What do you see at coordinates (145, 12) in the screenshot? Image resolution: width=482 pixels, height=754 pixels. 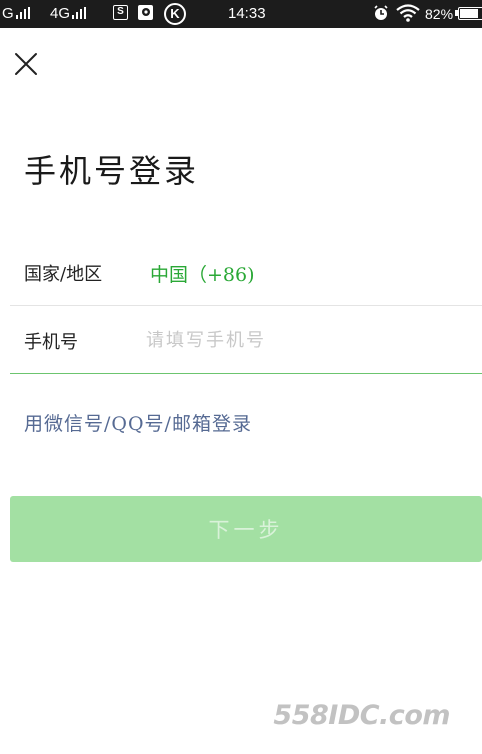 I see `app-icon` at bounding box center [145, 12].